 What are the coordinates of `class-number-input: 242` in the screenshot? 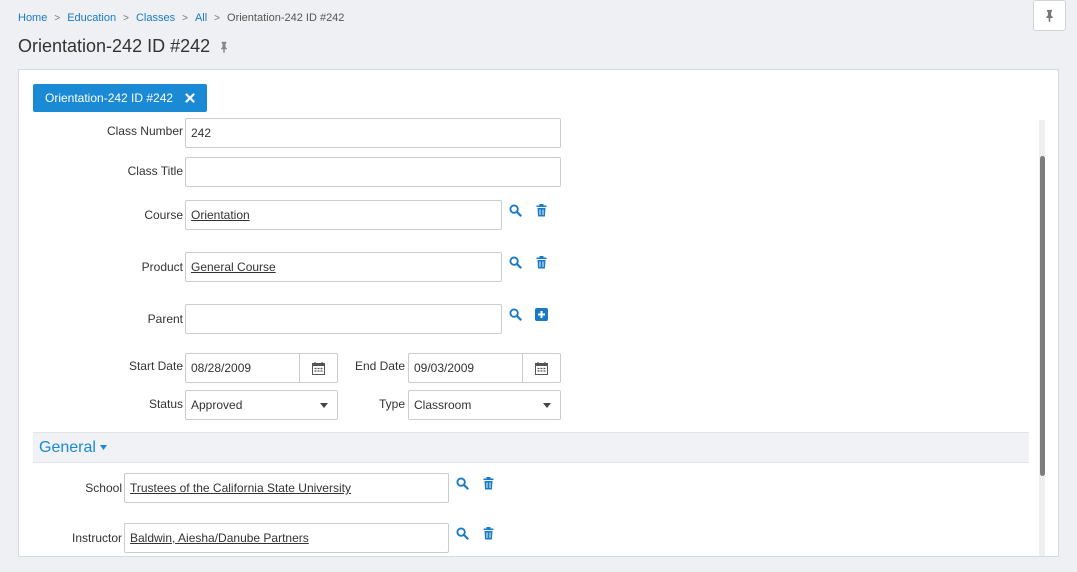 It's located at (373, 133).